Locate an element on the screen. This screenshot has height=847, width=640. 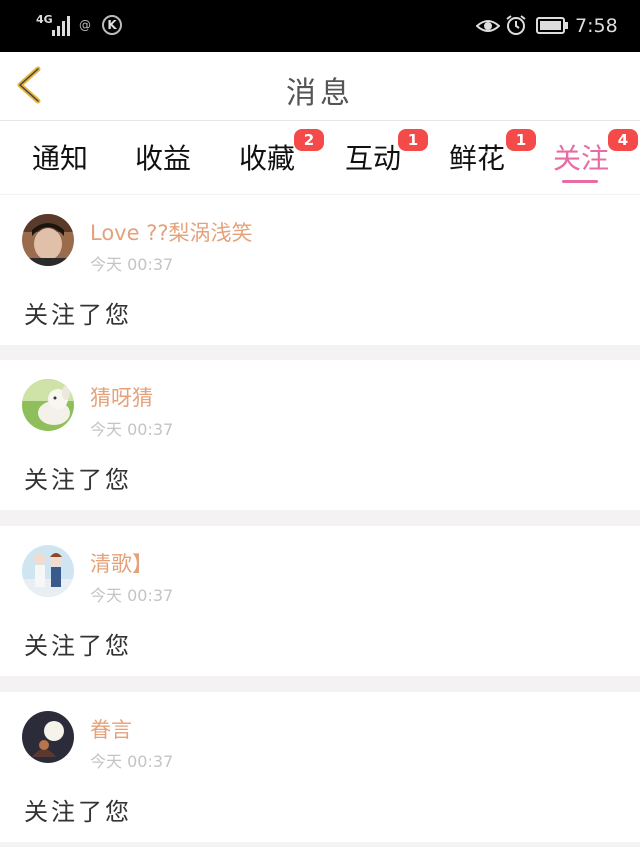
tab-flowers: 鲜花 1 is located at coordinates (484, 153).